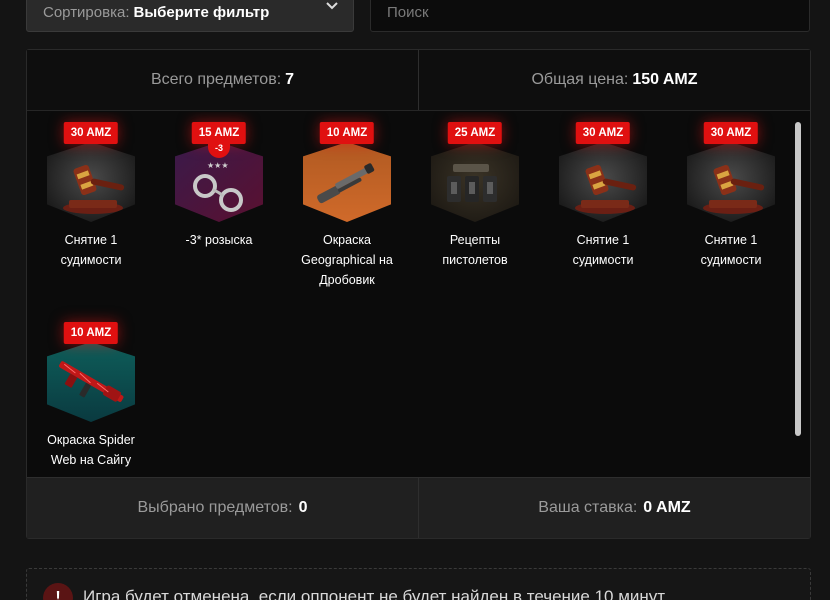 The height and width of the screenshot is (600, 830). Describe the element at coordinates (475, 133) in the screenshot. I see `price-badge: 25 AMZ` at that location.